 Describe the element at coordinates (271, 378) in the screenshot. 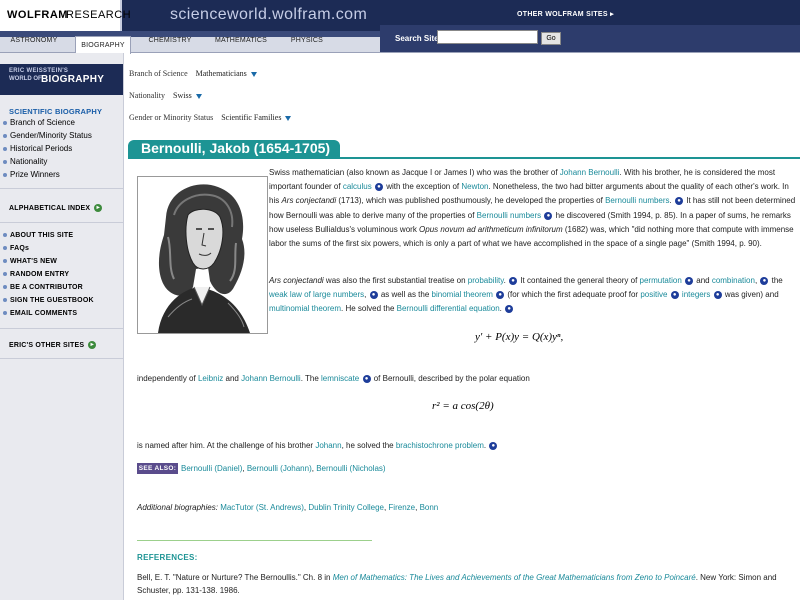

I see `link-johann-bernoulli-2: Johann Bernoulli` at that location.